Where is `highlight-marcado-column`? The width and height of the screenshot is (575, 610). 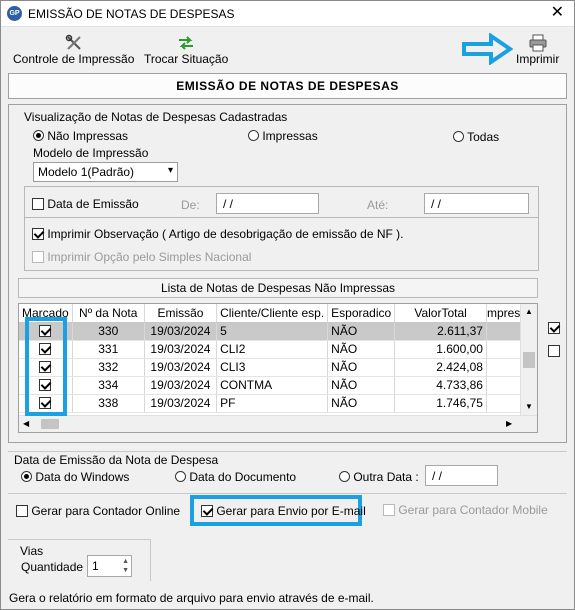 highlight-marcado-column is located at coordinates (46, 366).